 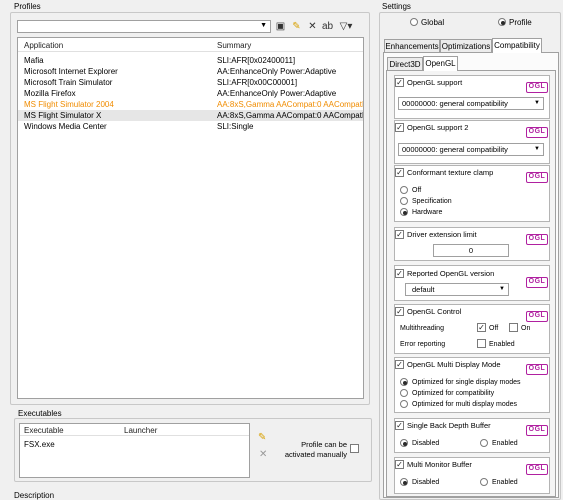 I want to click on executables-list: Executable Launcher FSX.exe, so click(x=134, y=450).